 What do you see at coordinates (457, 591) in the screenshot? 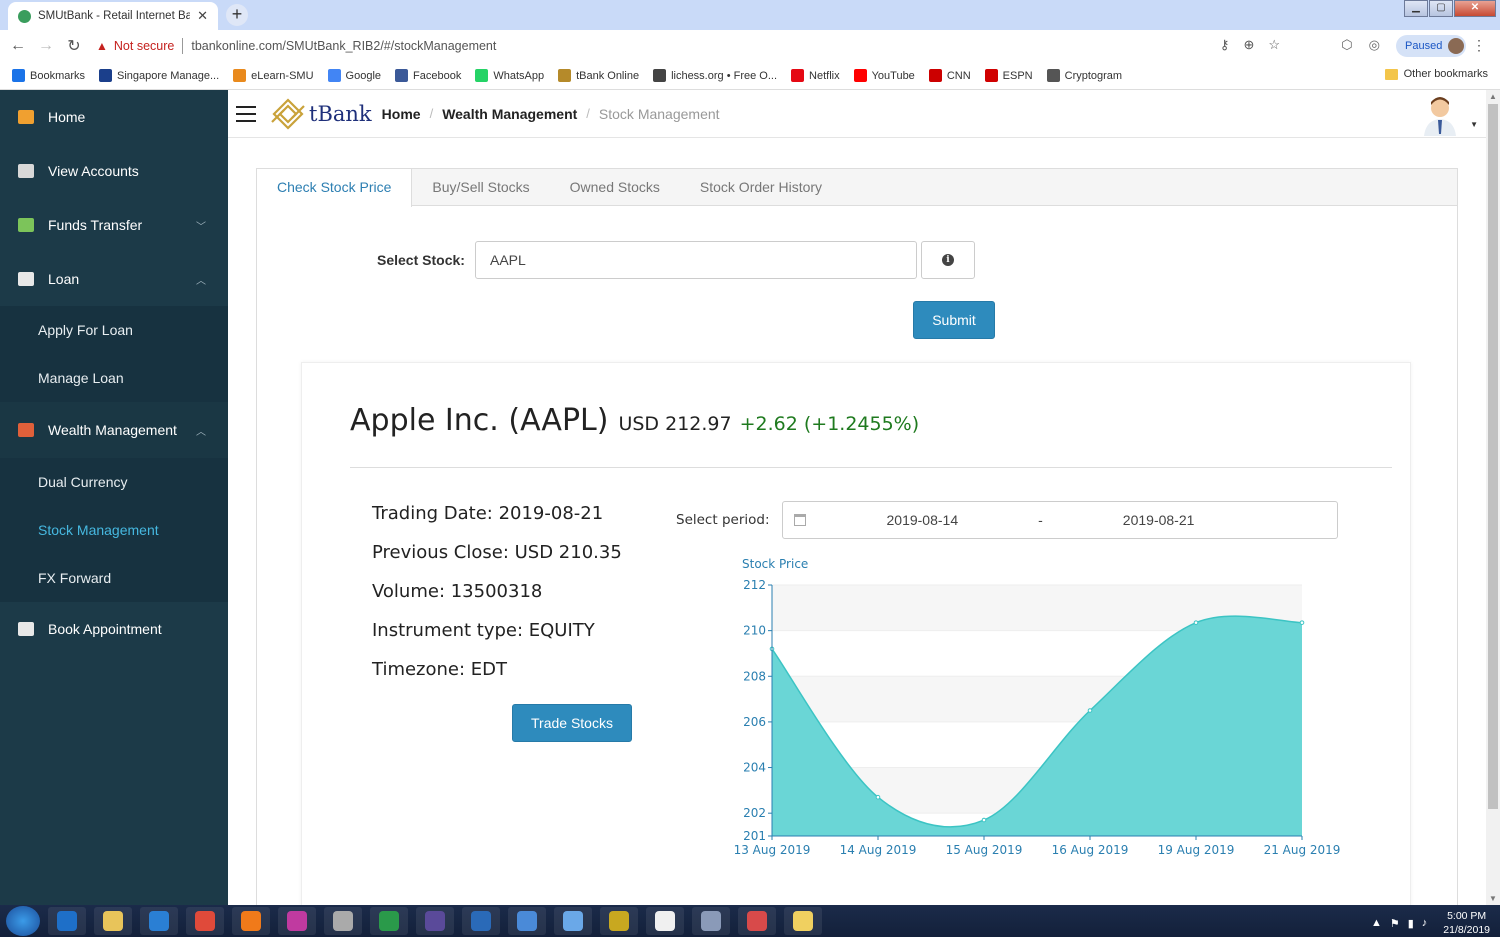
I see `volume: Volume: 13500318` at bounding box center [457, 591].